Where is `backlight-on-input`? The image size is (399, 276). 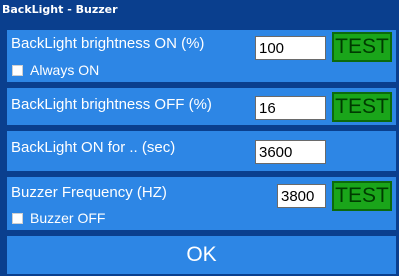
backlight-on-input is located at coordinates (290, 48).